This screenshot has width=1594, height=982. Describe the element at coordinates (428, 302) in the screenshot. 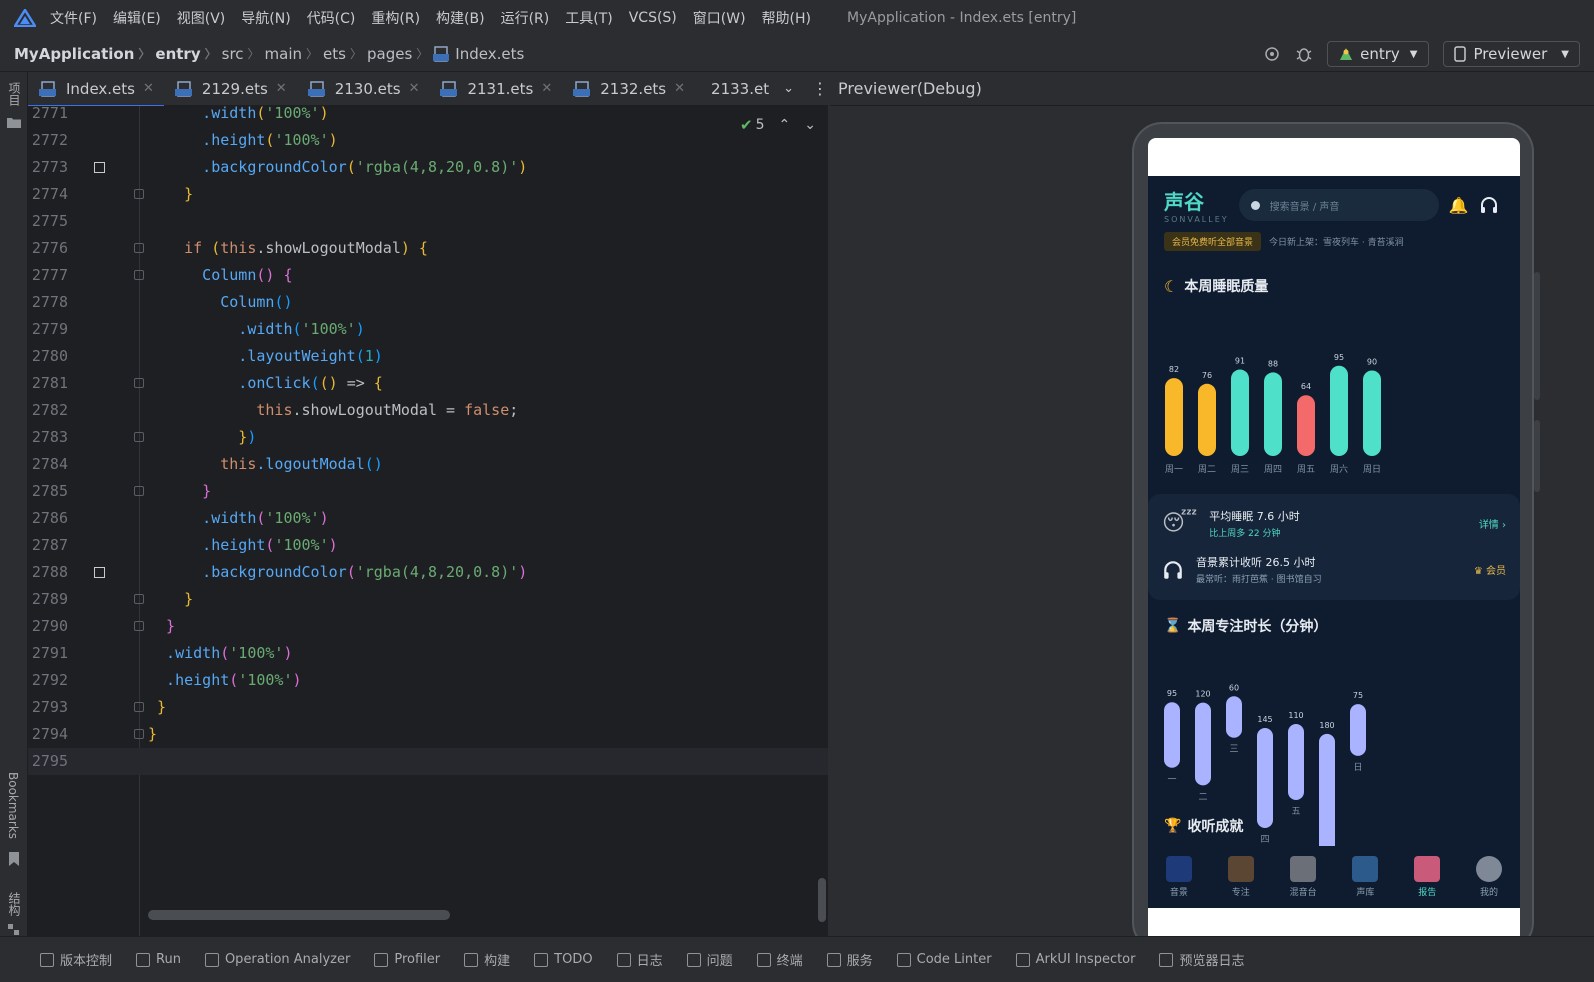

I see `code-line: 2778 Column()` at that location.